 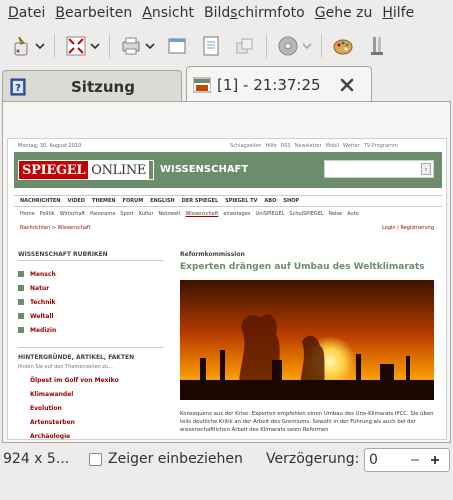 I want to click on include-pointer-label: Zeiger einbeziehen, so click(x=175, y=459).